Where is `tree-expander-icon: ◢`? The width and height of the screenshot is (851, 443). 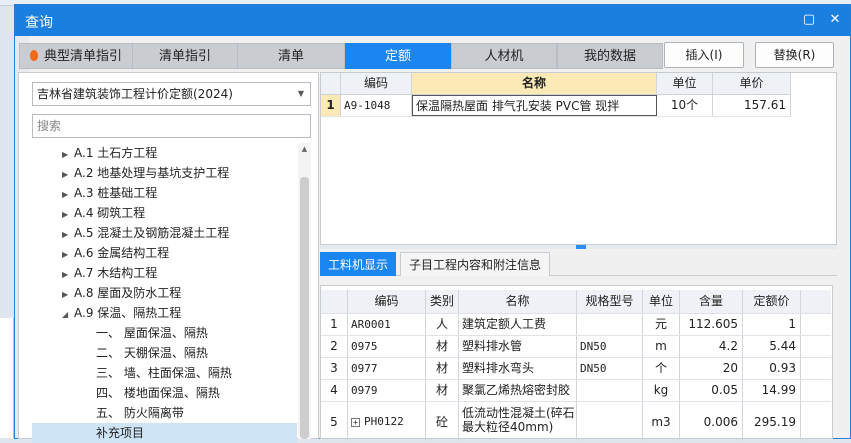 tree-expander-icon: ◢ is located at coordinates (68, 315).